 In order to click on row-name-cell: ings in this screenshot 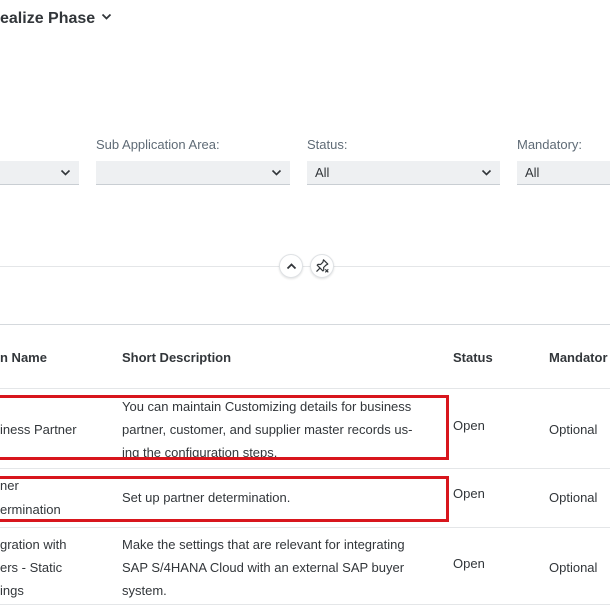, I will do `click(12, 590)`.